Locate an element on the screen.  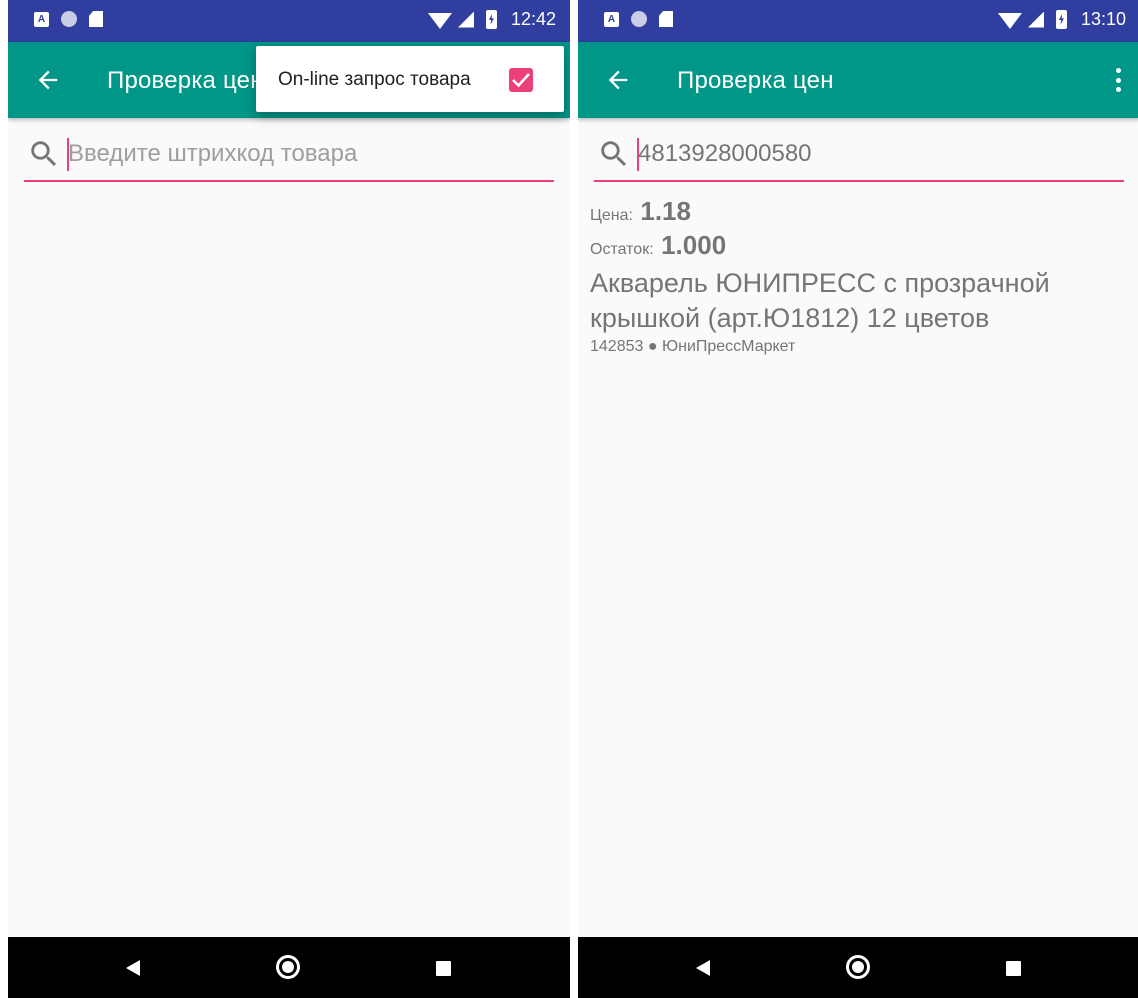
product-meta: 142853 ● ЮниПрессМаркет is located at coordinates (693, 346).